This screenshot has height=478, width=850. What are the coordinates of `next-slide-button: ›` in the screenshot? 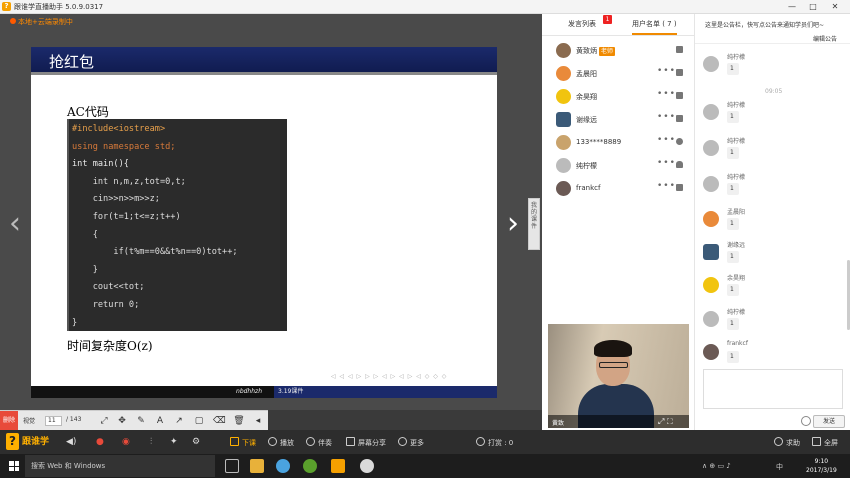 It's located at (513, 224).